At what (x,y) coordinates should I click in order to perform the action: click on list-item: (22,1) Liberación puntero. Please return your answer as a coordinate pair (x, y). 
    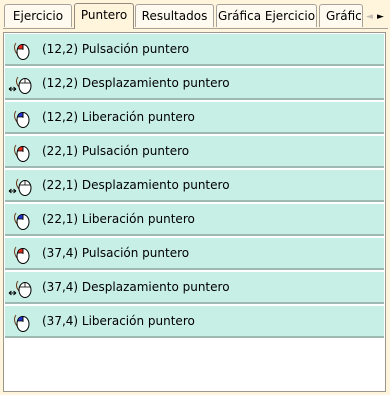
    Looking at the image, I should click on (194, 220).